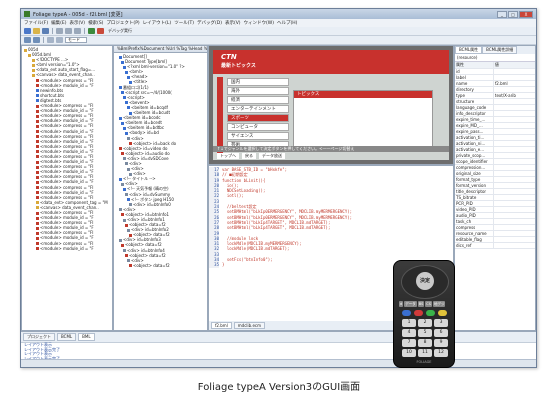 The height and width of the screenshot is (400, 558). Describe the element at coordinates (59, 31) in the screenshot. I see `cut-icon` at that location.